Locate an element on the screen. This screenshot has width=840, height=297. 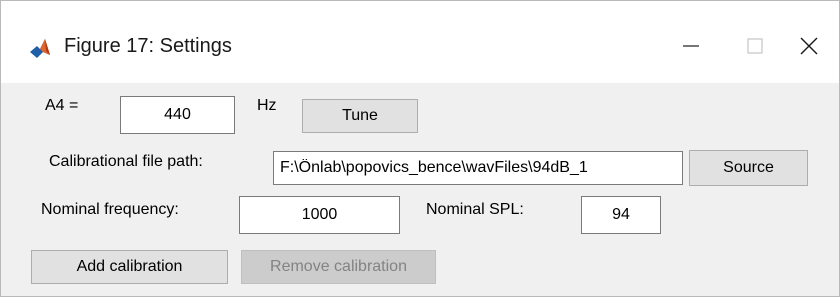
nominal-frequency-label: Nominal frequency: is located at coordinates (110, 209).